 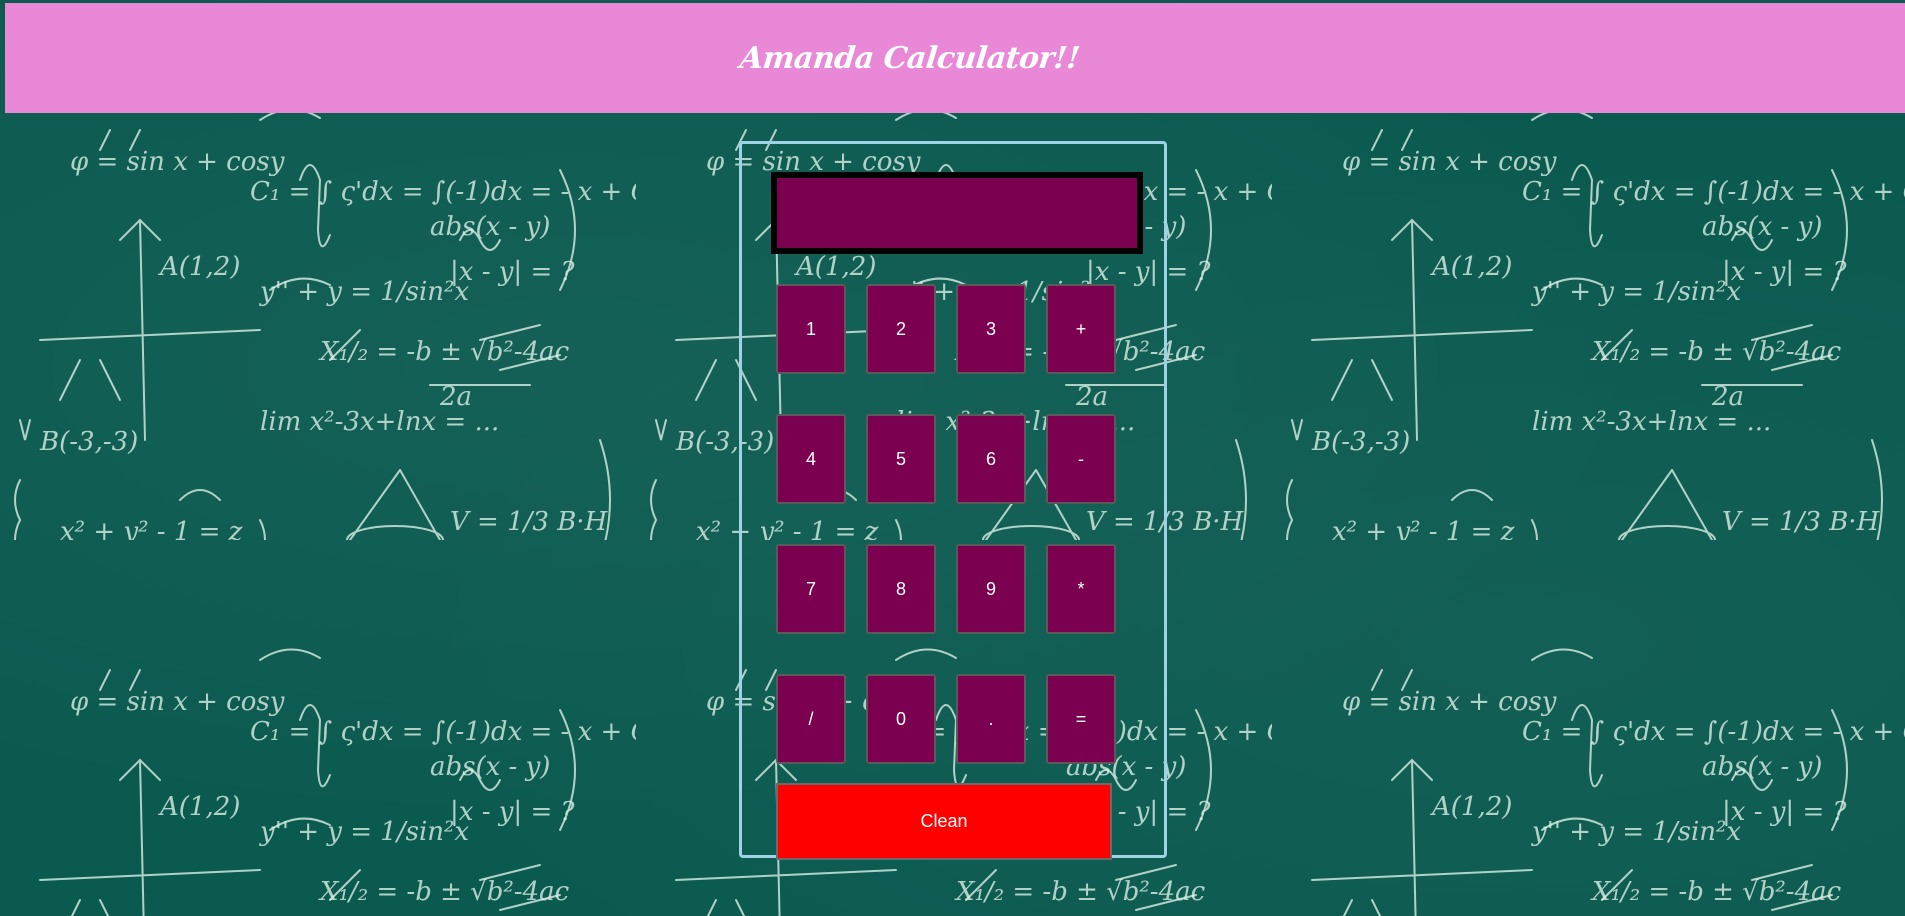 I want to click on clean-button: Clean, so click(x=944, y=821).